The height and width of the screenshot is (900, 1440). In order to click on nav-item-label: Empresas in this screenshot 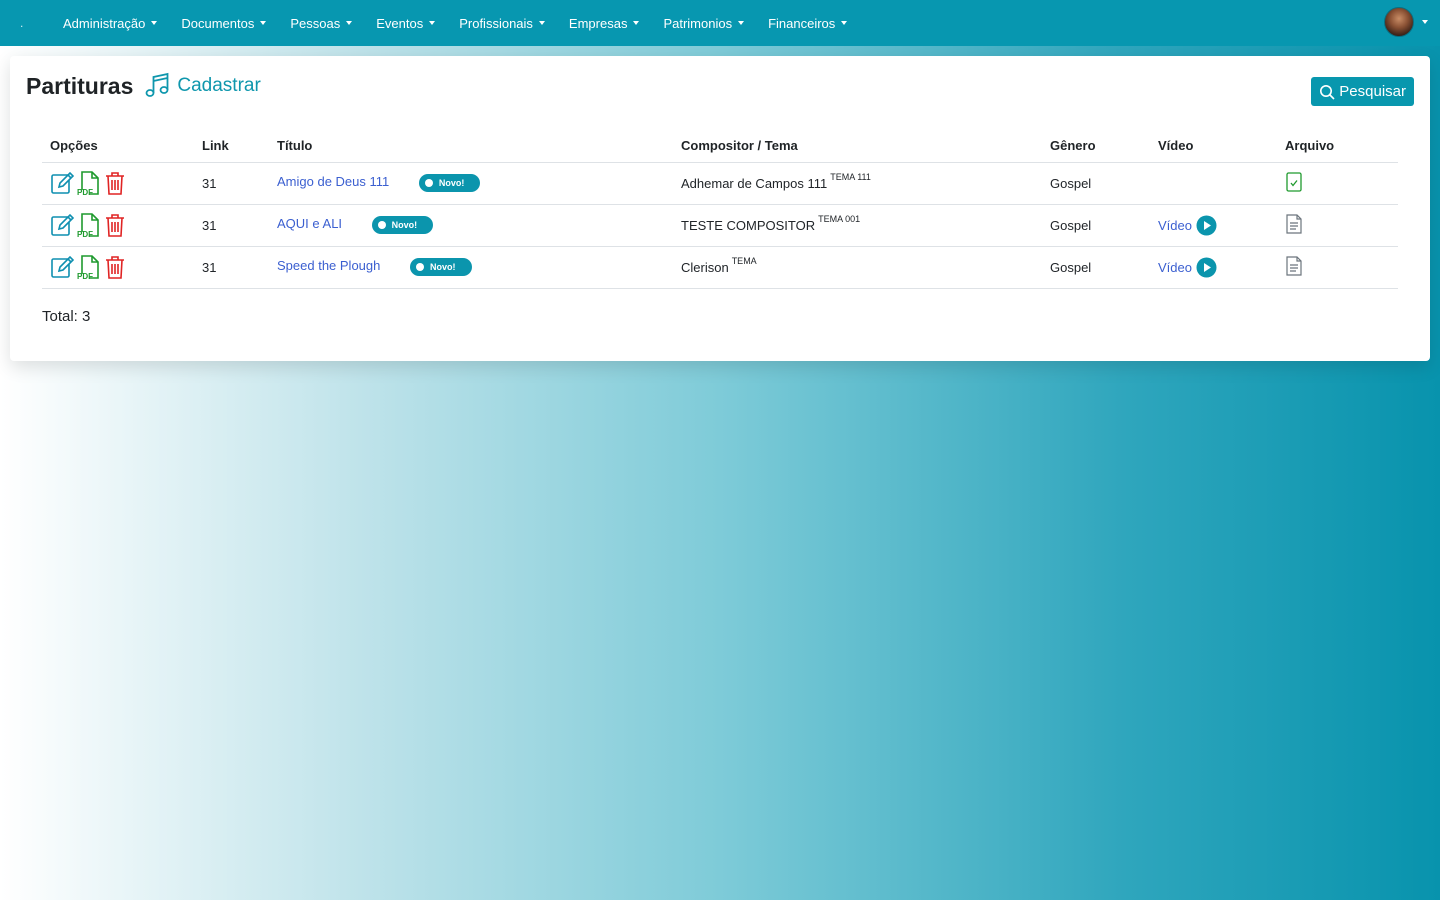, I will do `click(598, 23)`.